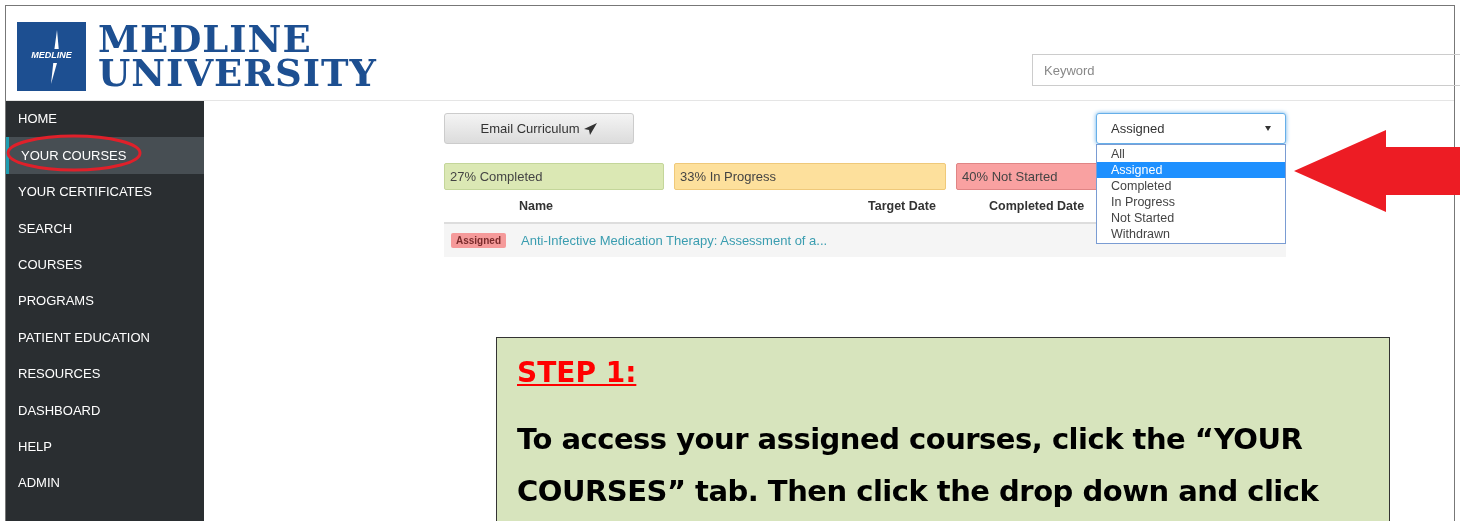  What do you see at coordinates (1191, 218) in the screenshot?
I see `dropdown-option: Not Started` at bounding box center [1191, 218].